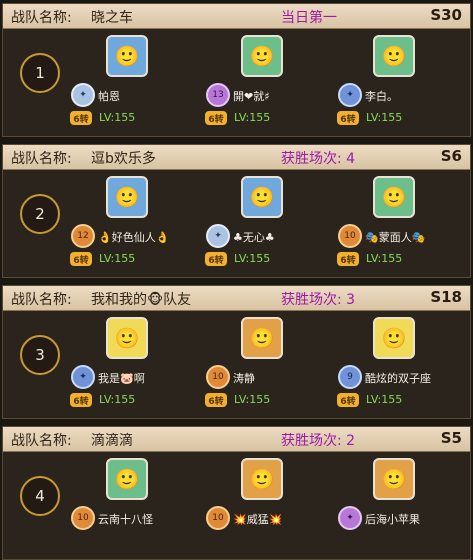 Image resolution: width=473 pixels, height=560 pixels. Describe the element at coordinates (236, 439) in the screenshot. I see `team-header: 战队名称: 滴滴滴 获胜场次: 2 S5` at that location.